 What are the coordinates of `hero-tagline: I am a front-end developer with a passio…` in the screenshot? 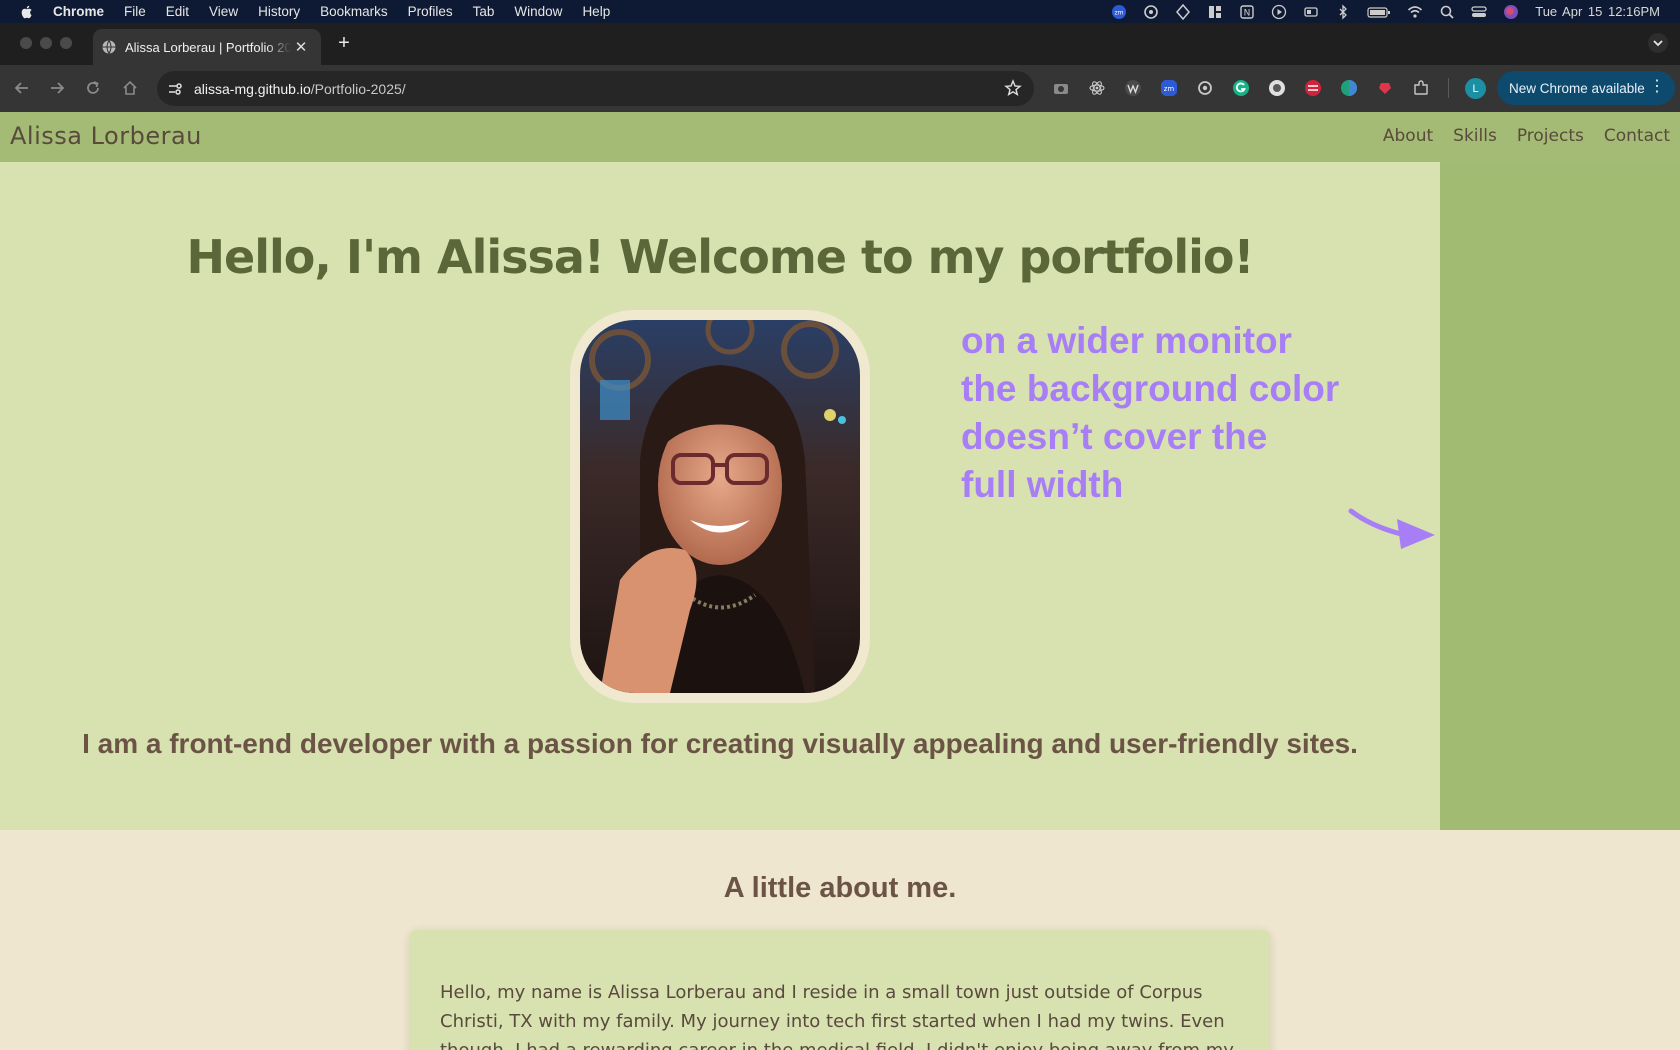 It's located at (720, 743).